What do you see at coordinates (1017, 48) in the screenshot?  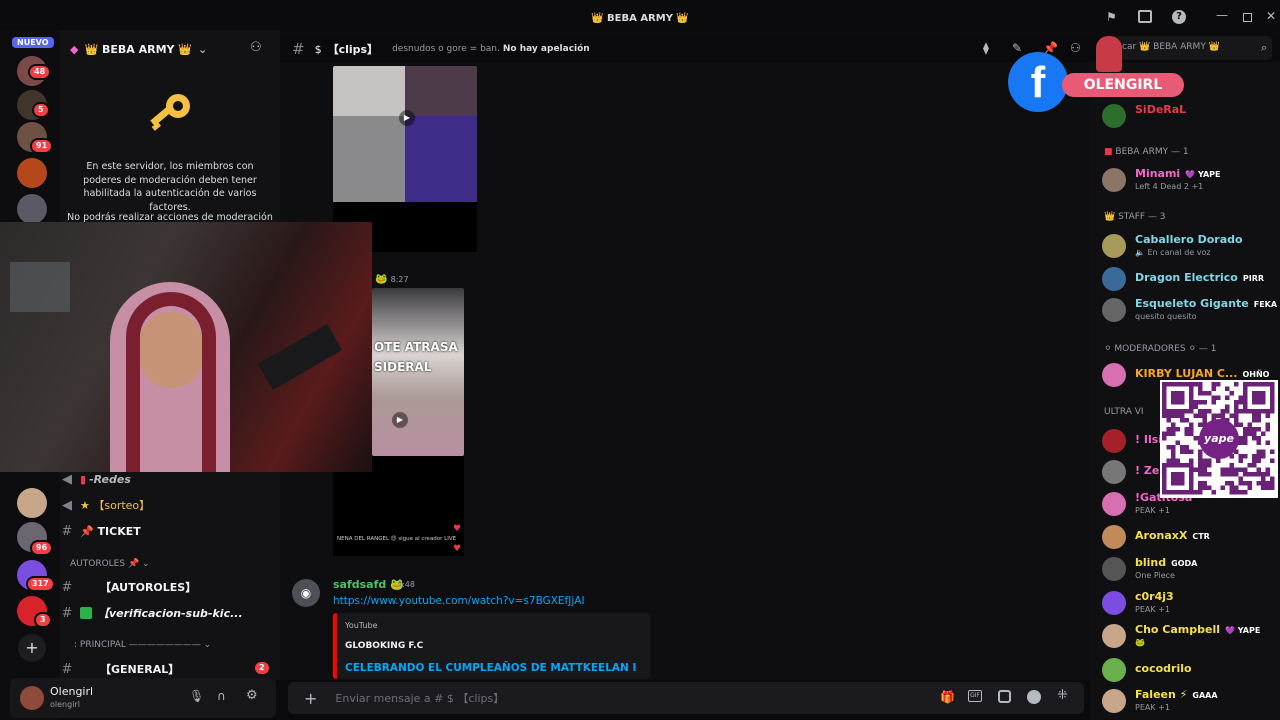 I see `bell-off-icon: ✎` at bounding box center [1017, 48].